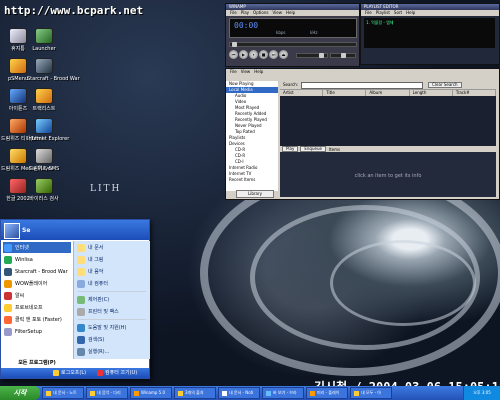 This screenshot has height=400, width=500. I want to click on desktop-icon-tracklist: 트랙리스트, so click(44, 100).